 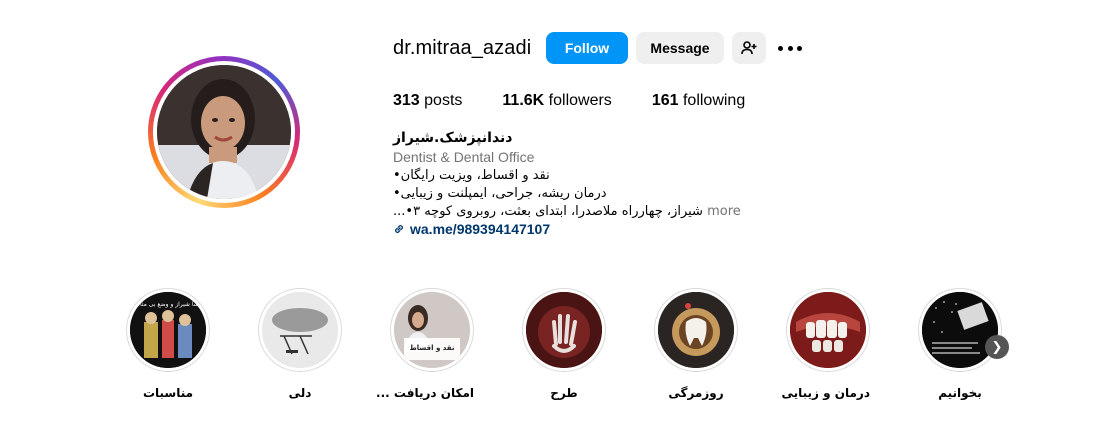 I want to click on highlight-cover-art: نقد و اقساط, so click(x=432, y=330).